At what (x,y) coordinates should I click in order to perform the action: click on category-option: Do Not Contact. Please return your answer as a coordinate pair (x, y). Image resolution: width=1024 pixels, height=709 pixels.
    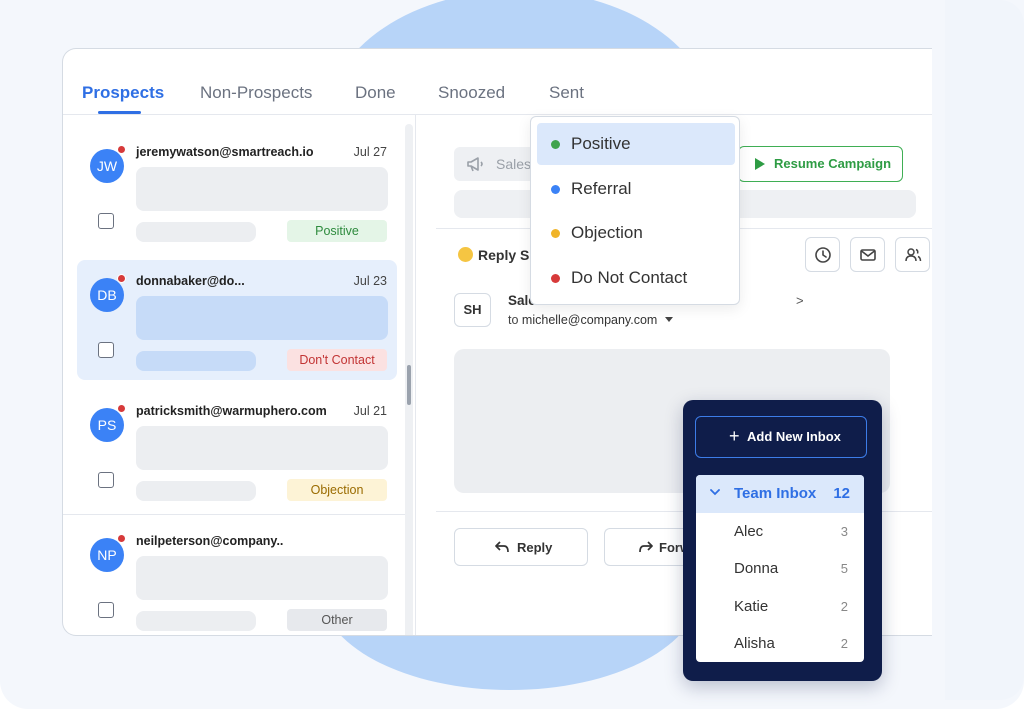
    Looking at the image, I should click on (636, 278).